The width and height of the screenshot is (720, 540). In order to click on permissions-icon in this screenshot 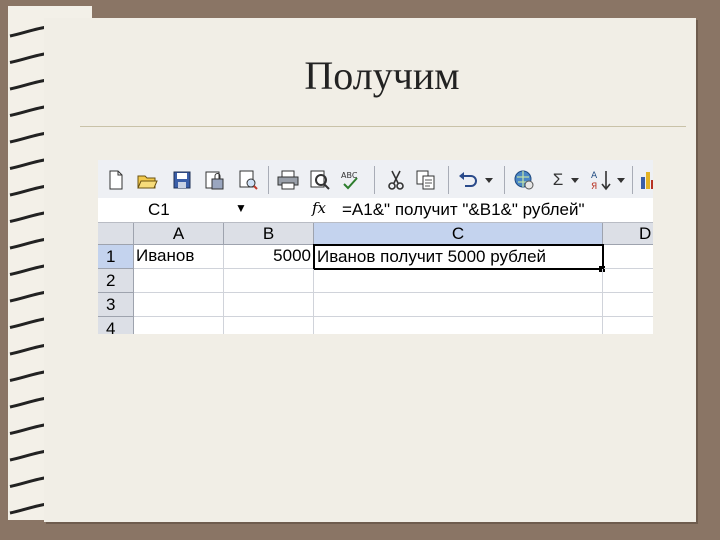, I will do `click(214, 180)`.